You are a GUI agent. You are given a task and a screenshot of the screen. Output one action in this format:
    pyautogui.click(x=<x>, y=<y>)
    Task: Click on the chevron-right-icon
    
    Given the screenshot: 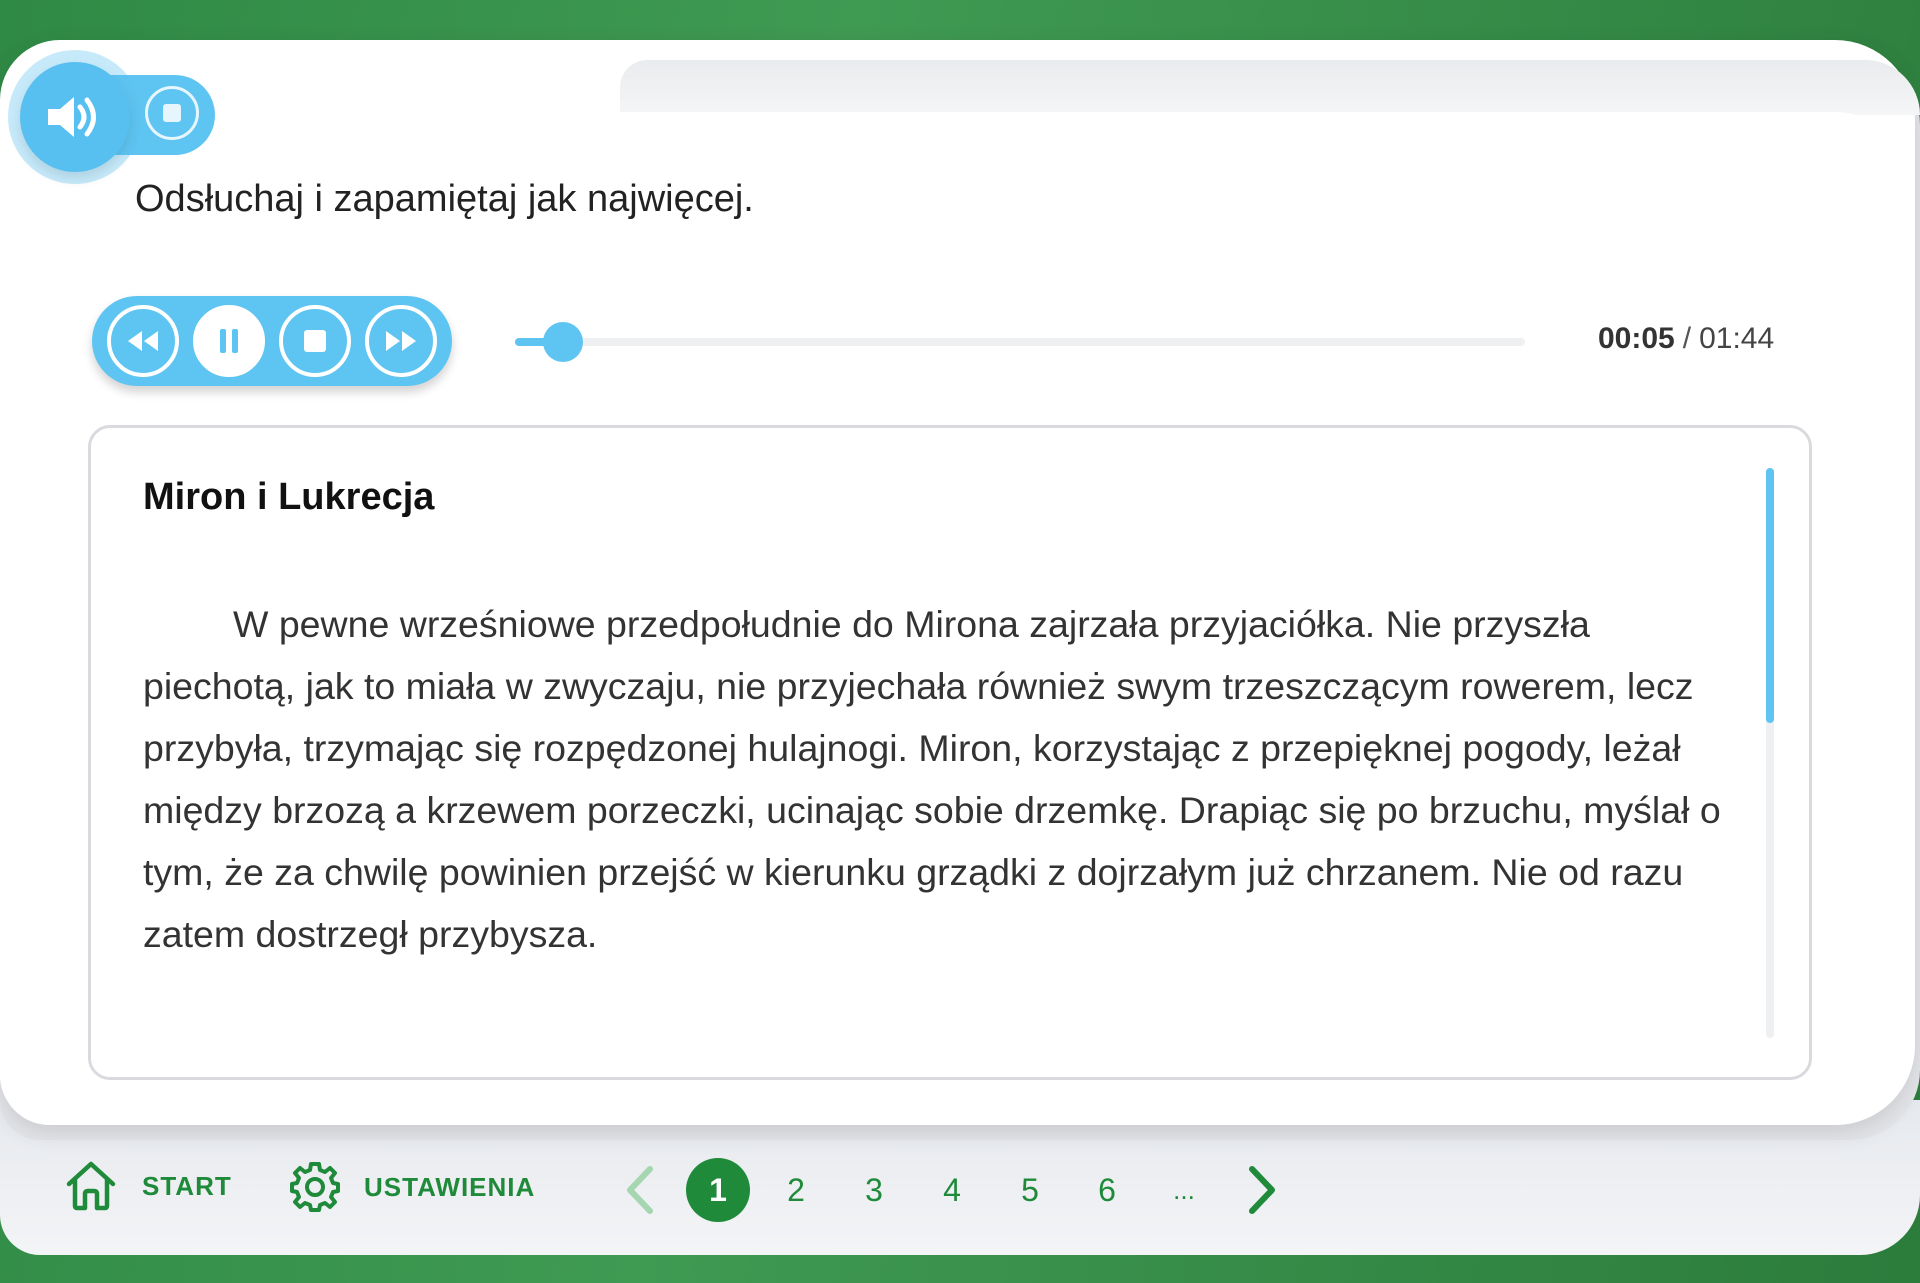 What is the action you would take?
    pyautogui.click(x=1262, y=1190)
    